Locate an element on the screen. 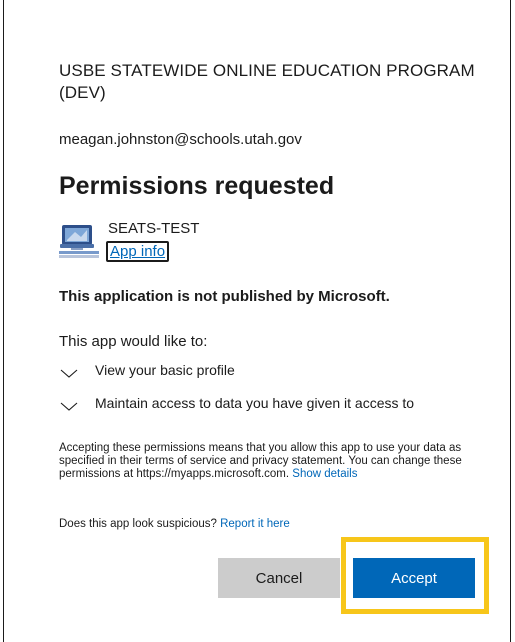 The width and height of the screenshot is (515, 642). permission-label: View your basic profile is located at coordinates (165, 370).